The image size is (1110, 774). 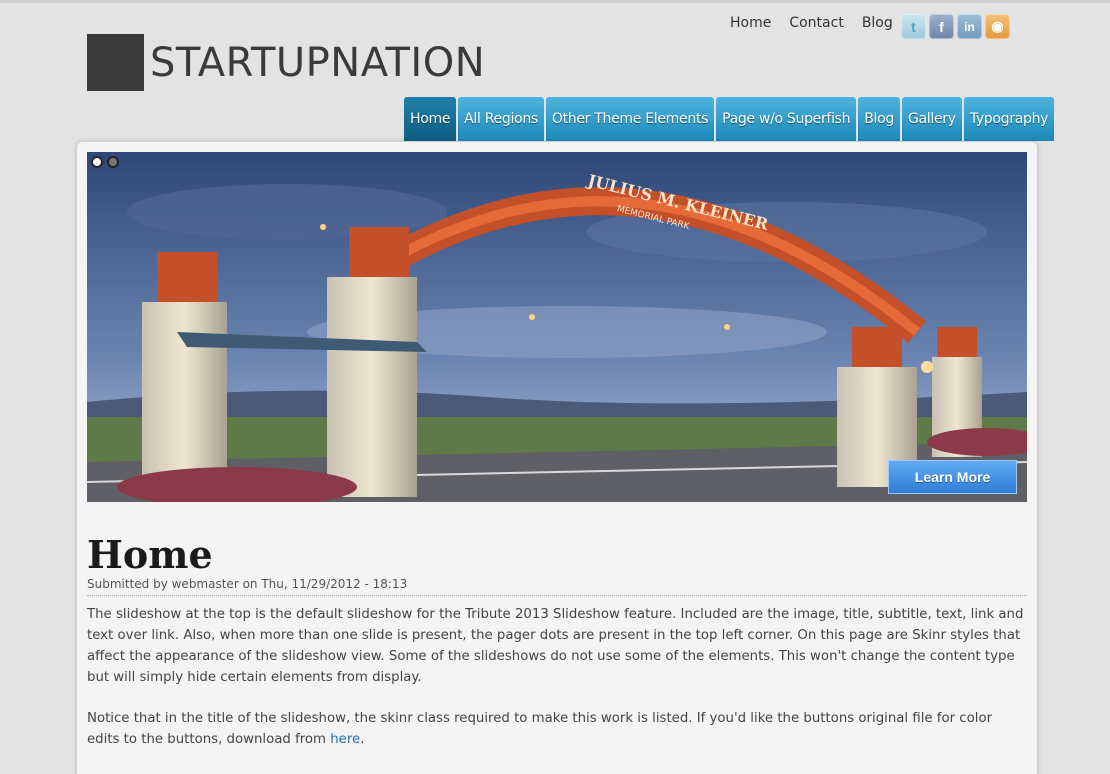 I want to click on nav-item-all-regions: All Regions, so click(x=501, y=119).